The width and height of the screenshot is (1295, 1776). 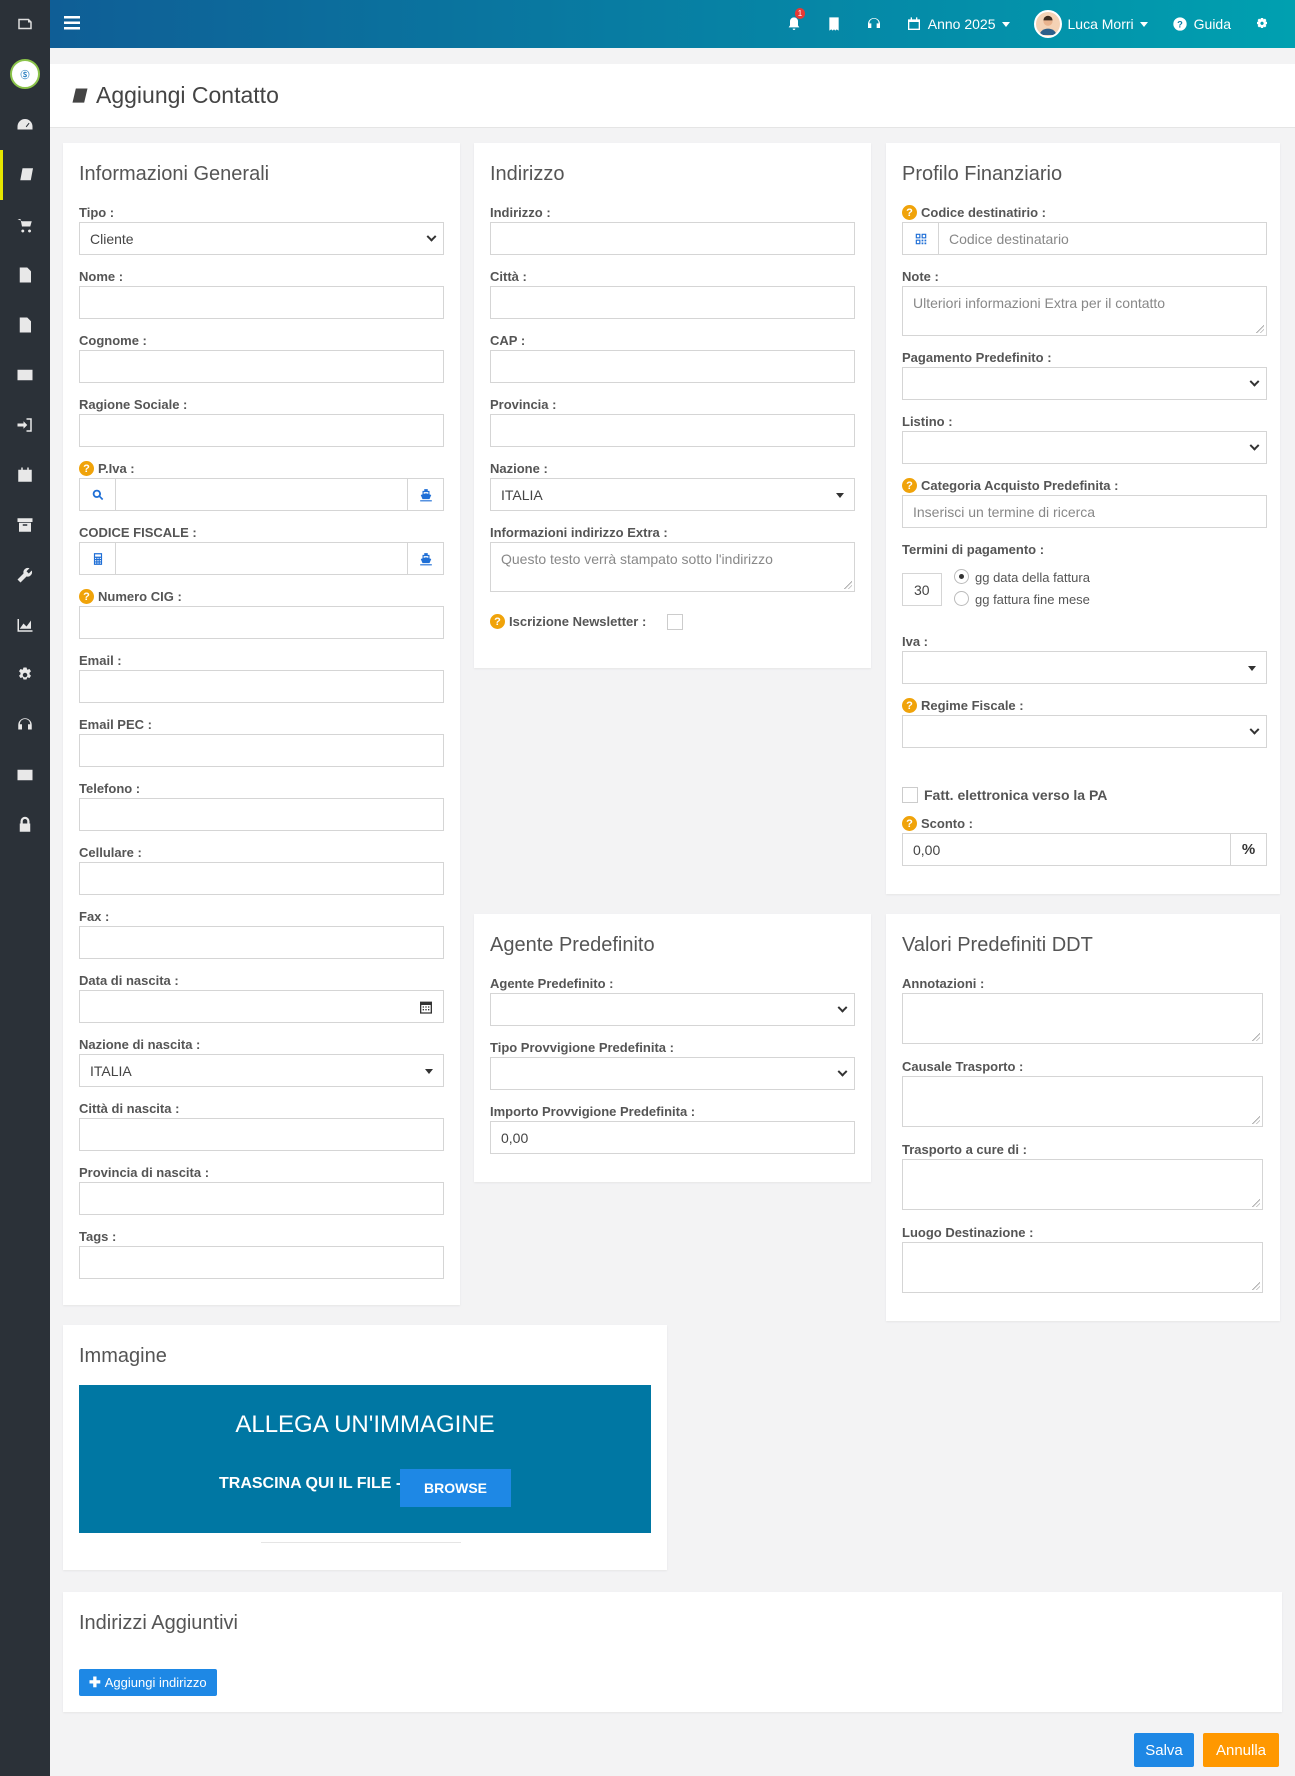 I want to click on termini-input: 30, so click(x=922, y=589).